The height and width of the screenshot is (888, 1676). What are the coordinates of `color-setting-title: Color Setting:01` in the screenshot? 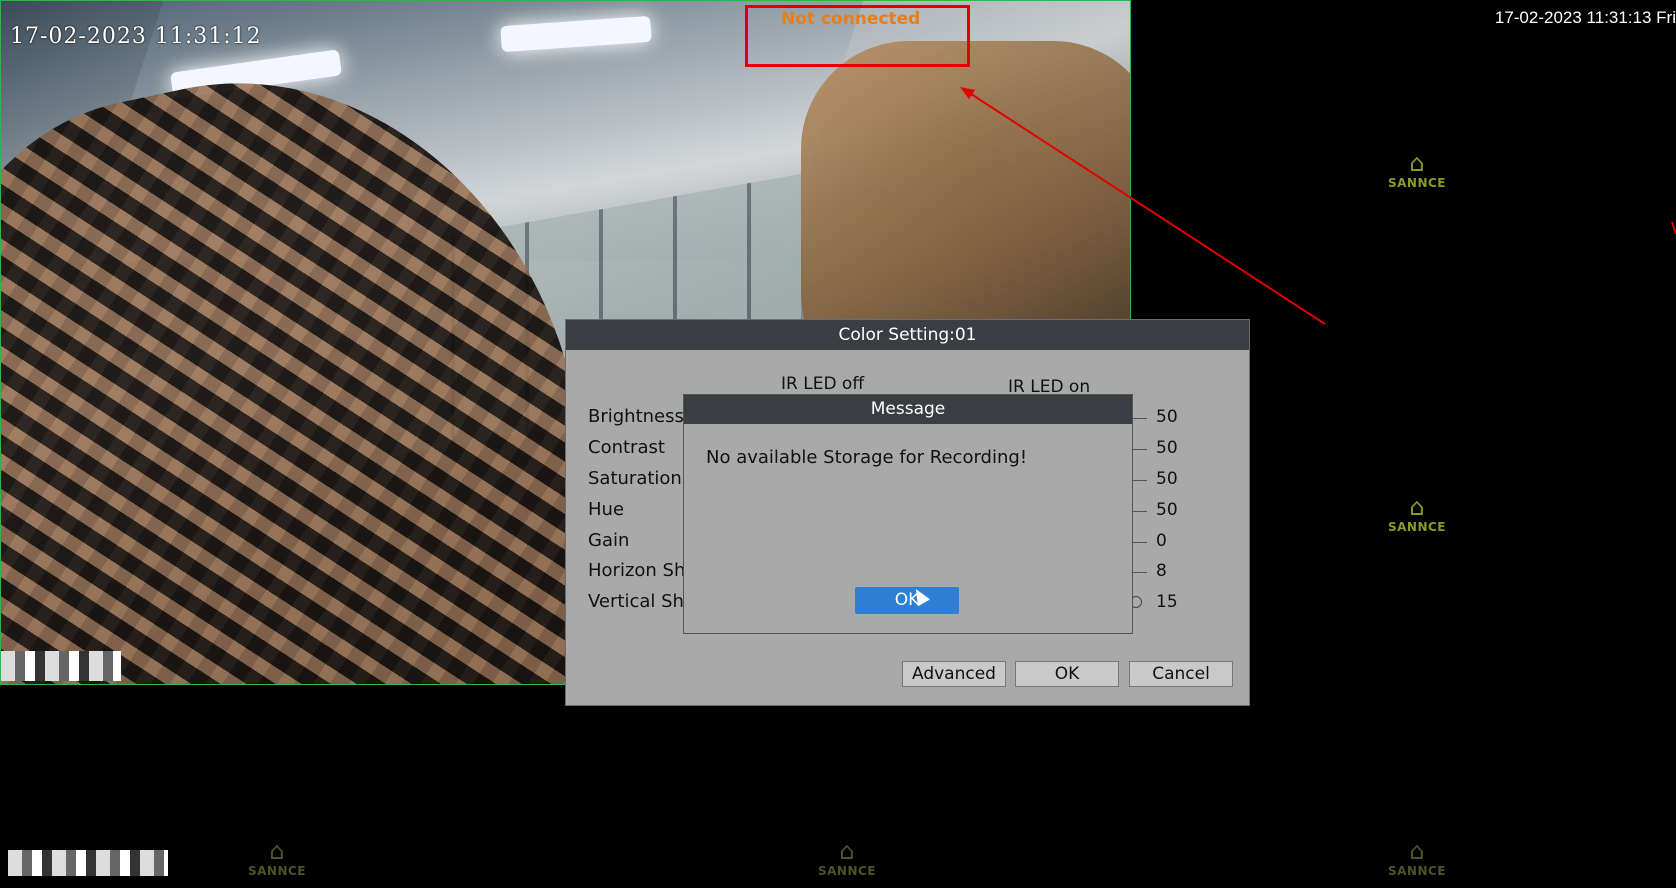 It's located at (907, 335).